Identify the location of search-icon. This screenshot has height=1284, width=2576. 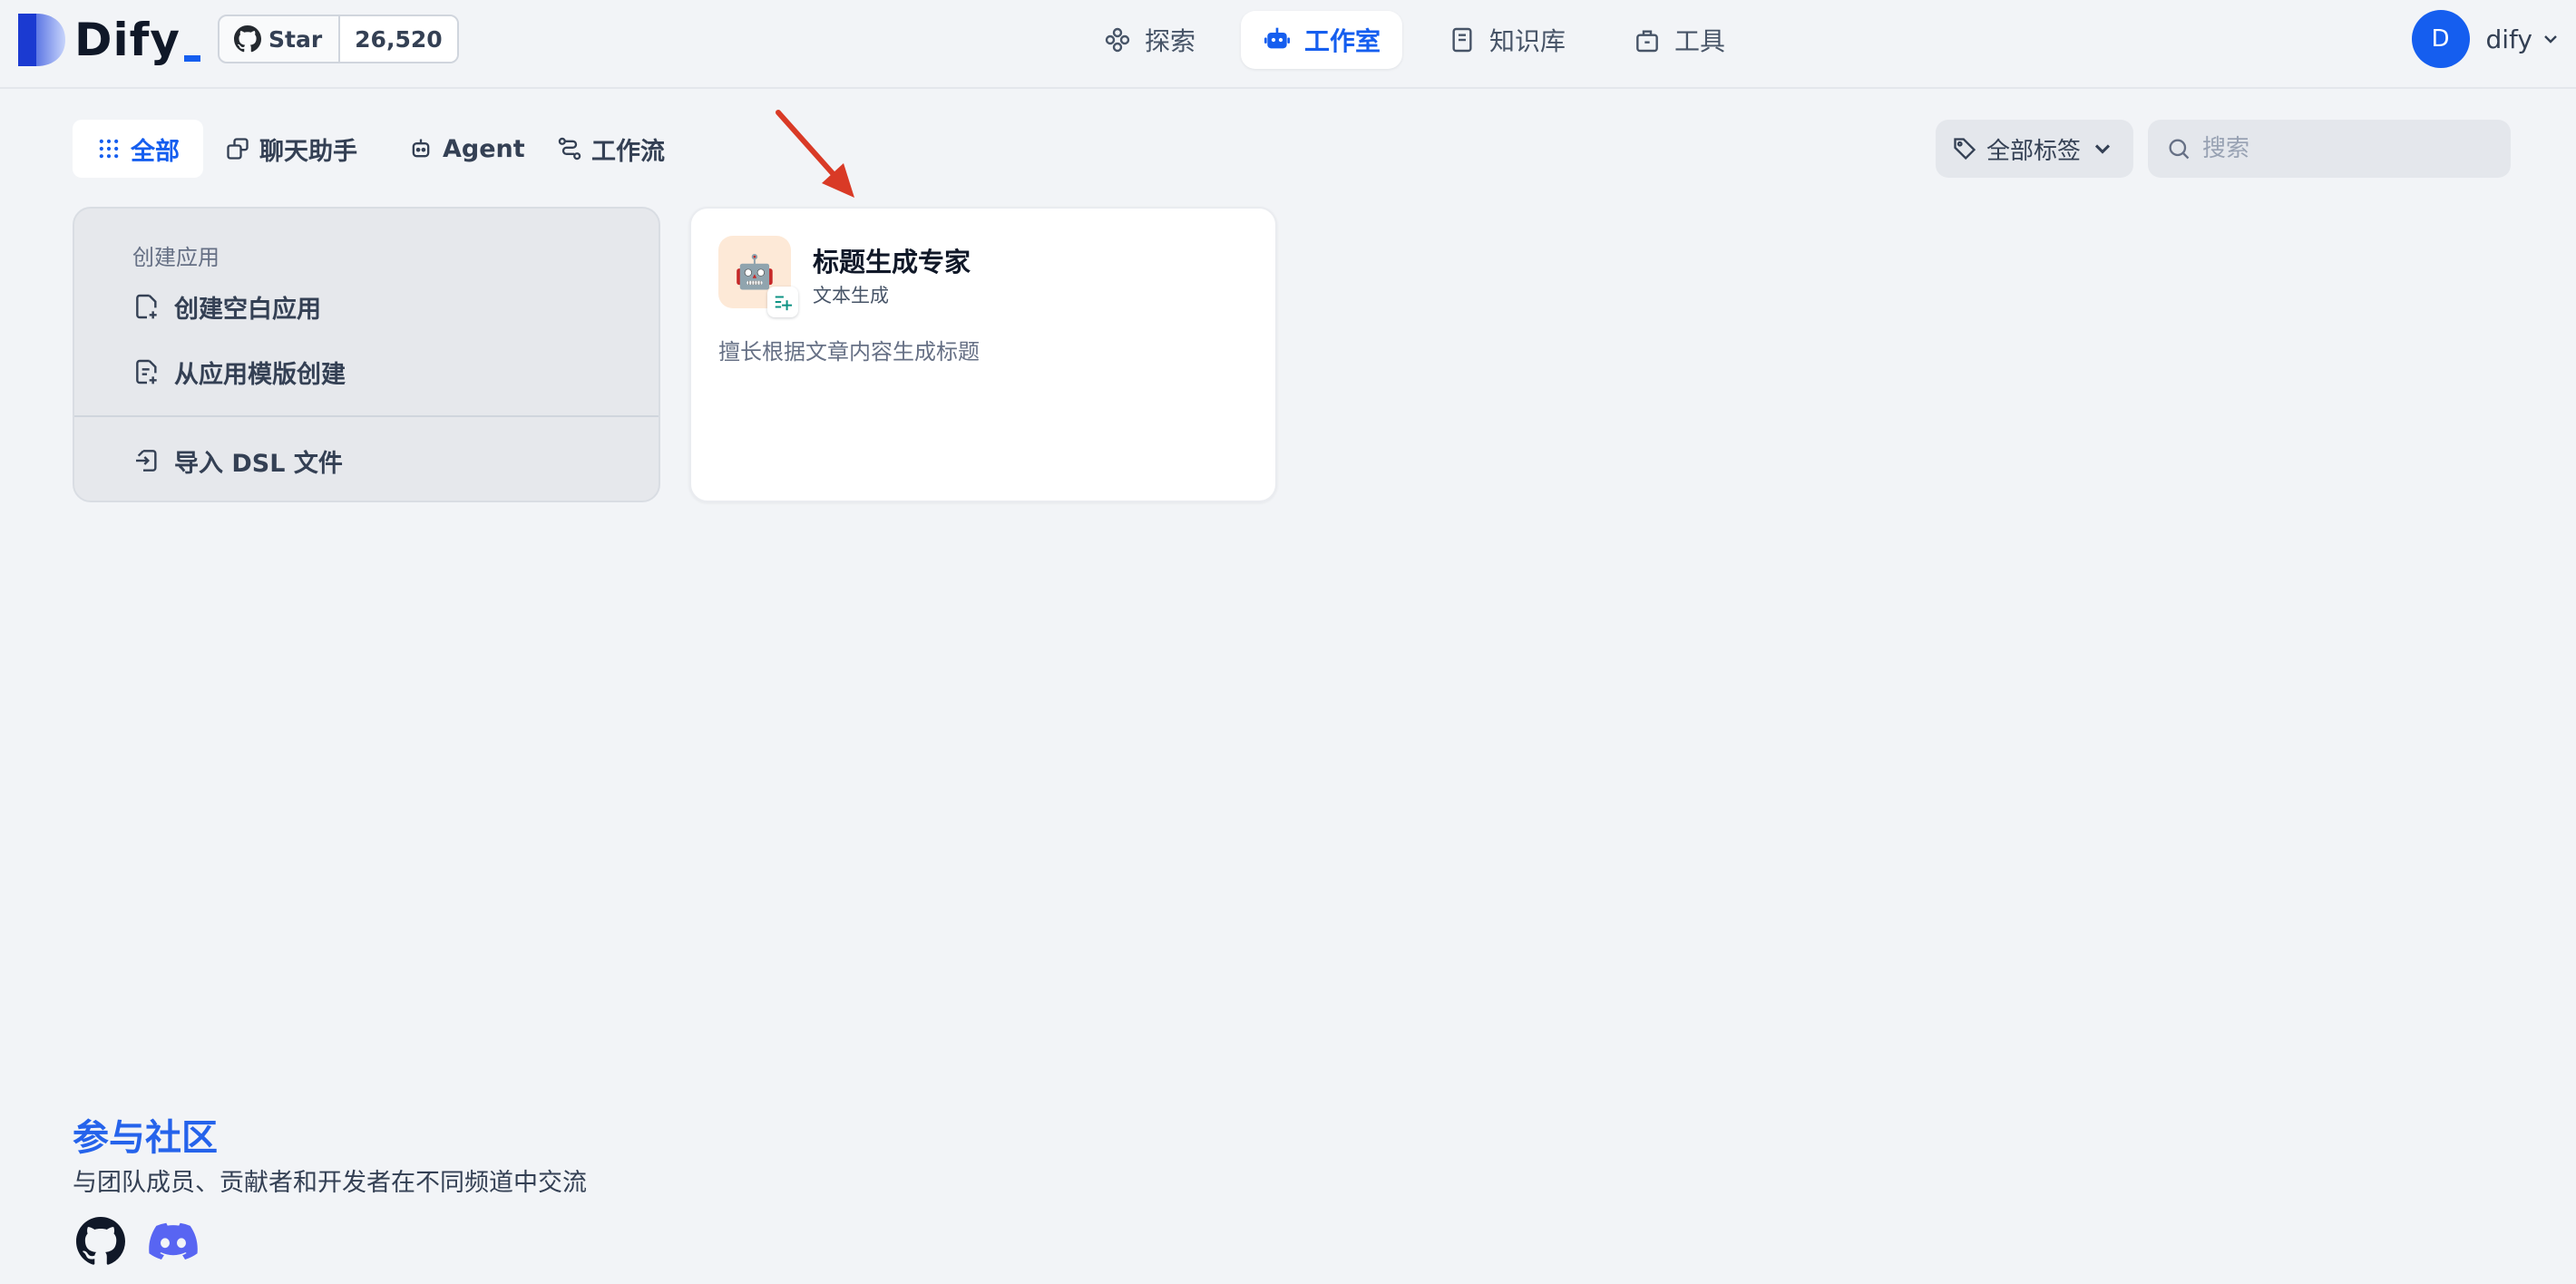
(2179, 149).